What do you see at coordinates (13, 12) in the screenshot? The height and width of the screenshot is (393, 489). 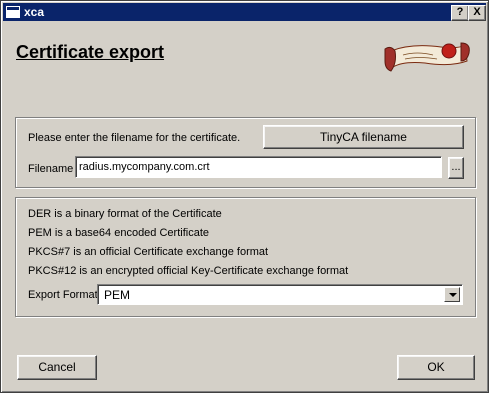 I see `window-icon` at bounding box center [13, 12].